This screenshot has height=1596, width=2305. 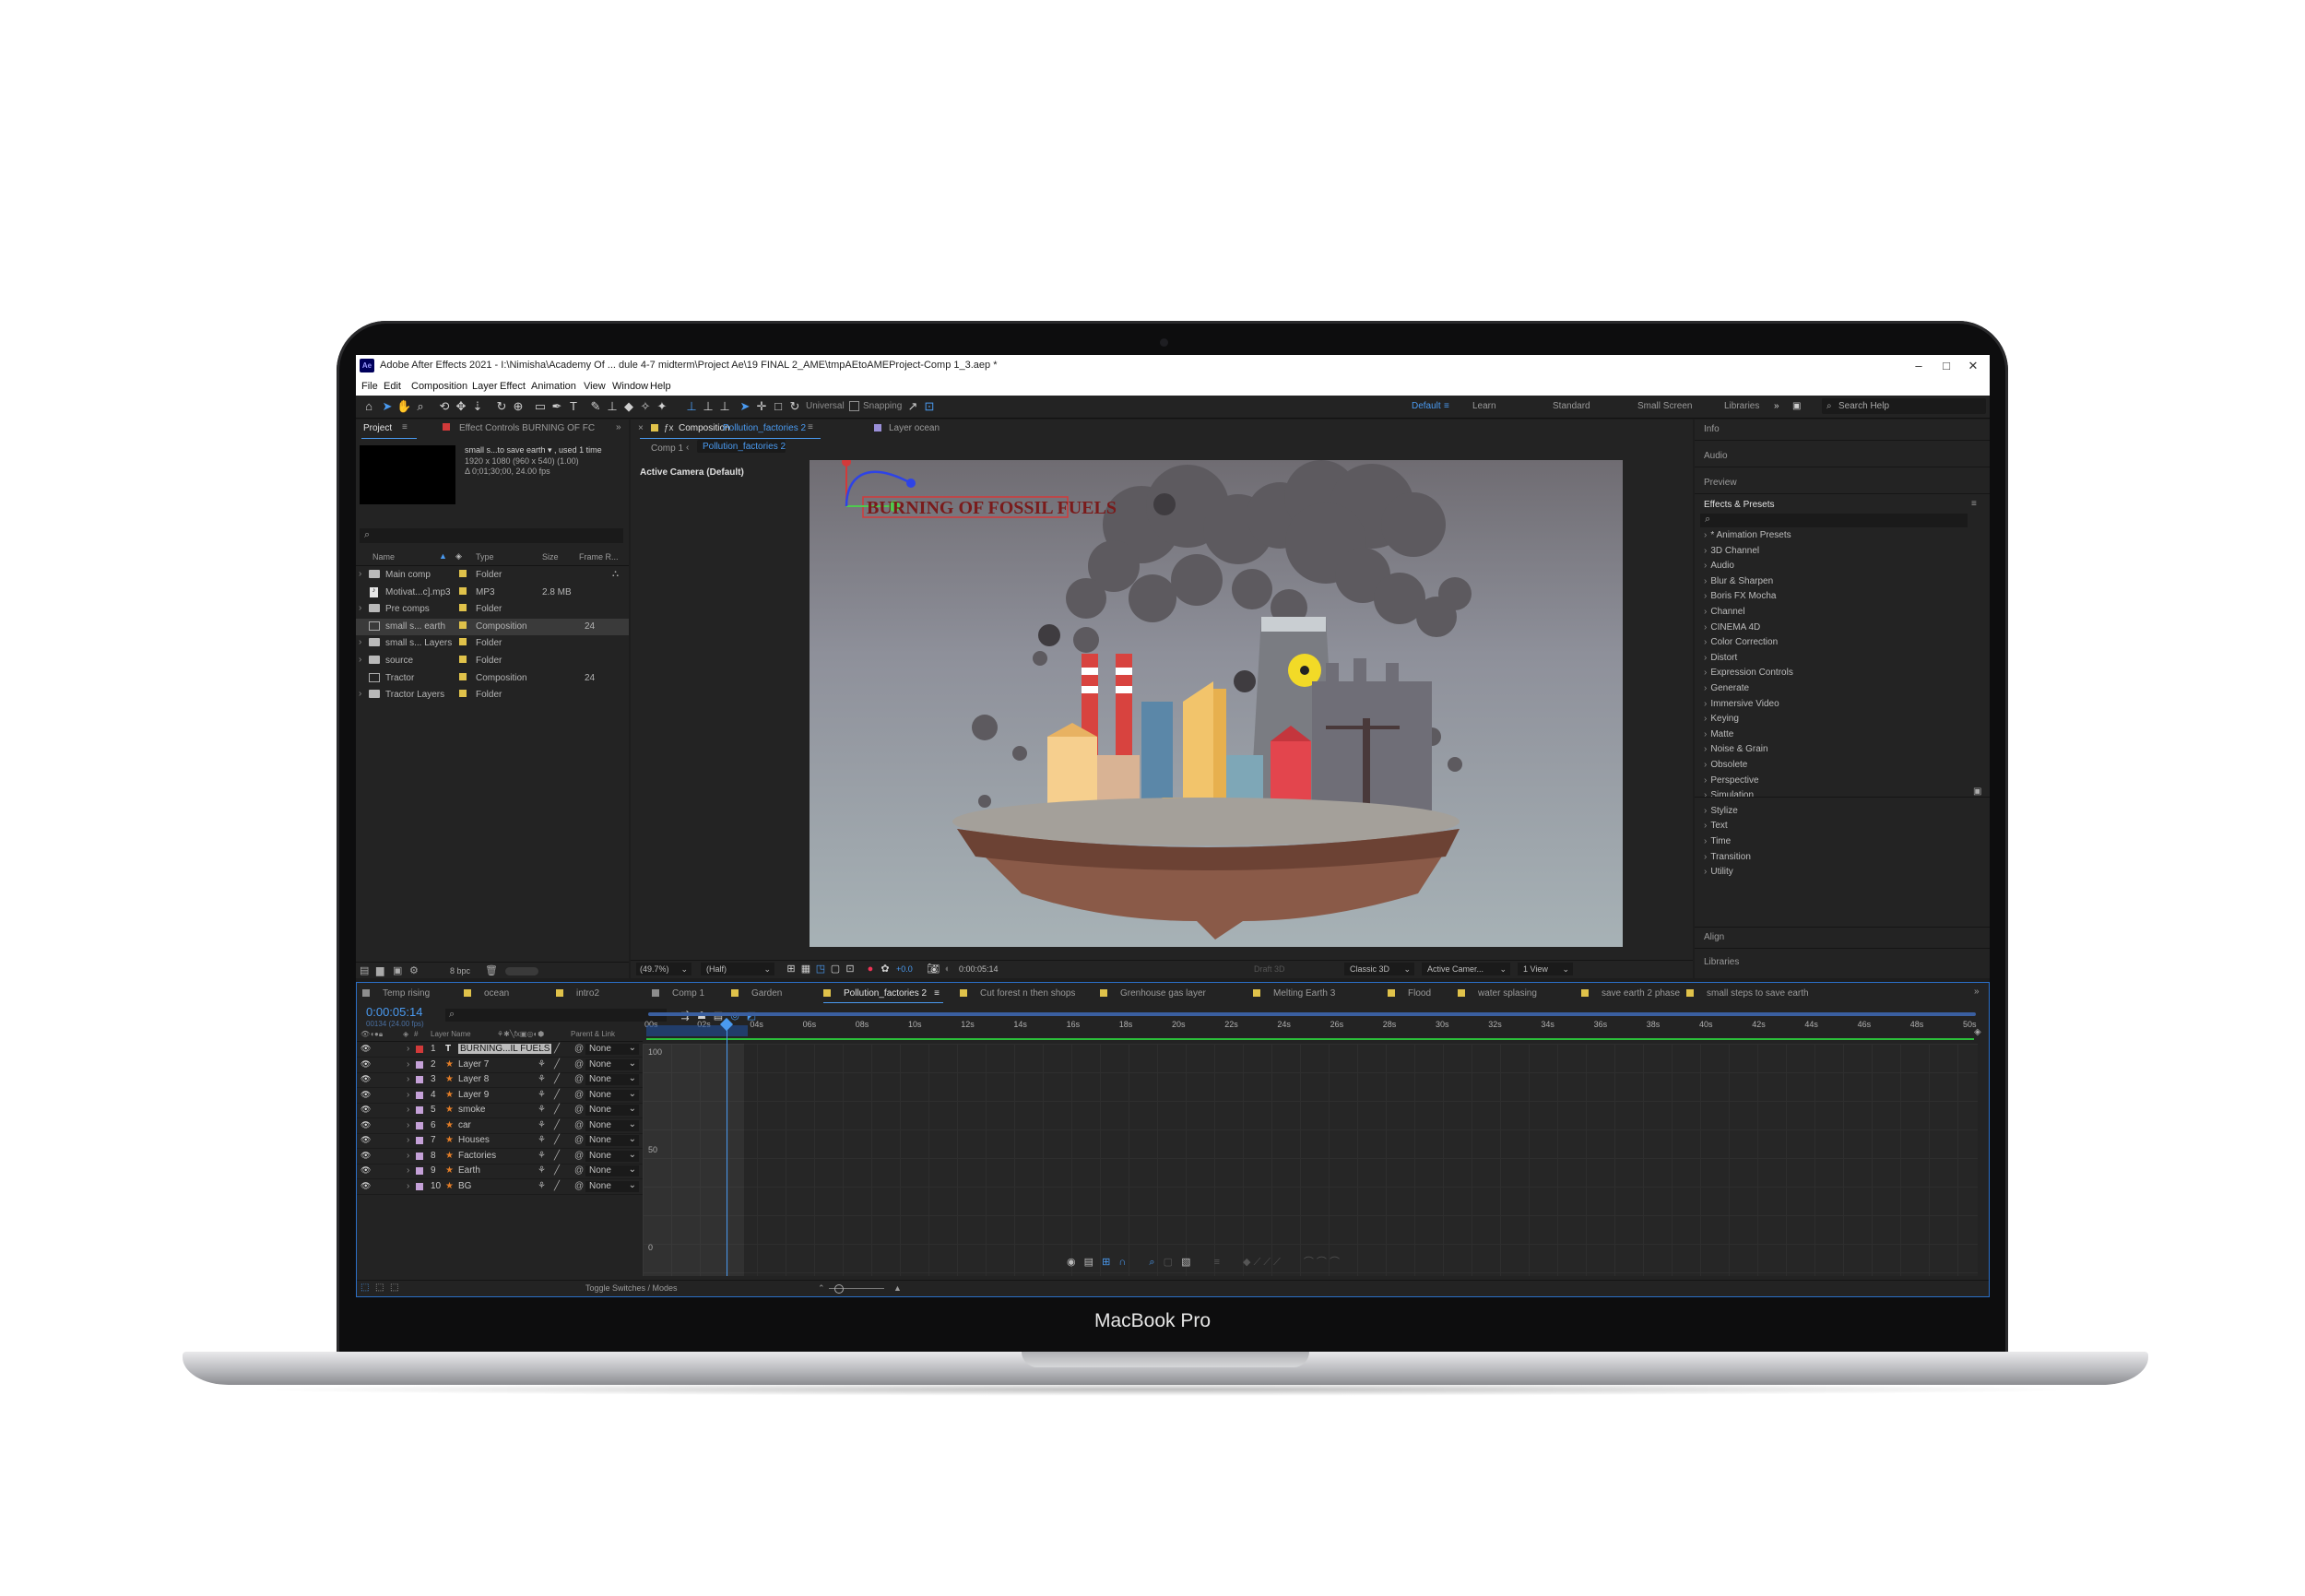 I want to click on timeline-search-field: ⌕, so click(x=556, y=1015).